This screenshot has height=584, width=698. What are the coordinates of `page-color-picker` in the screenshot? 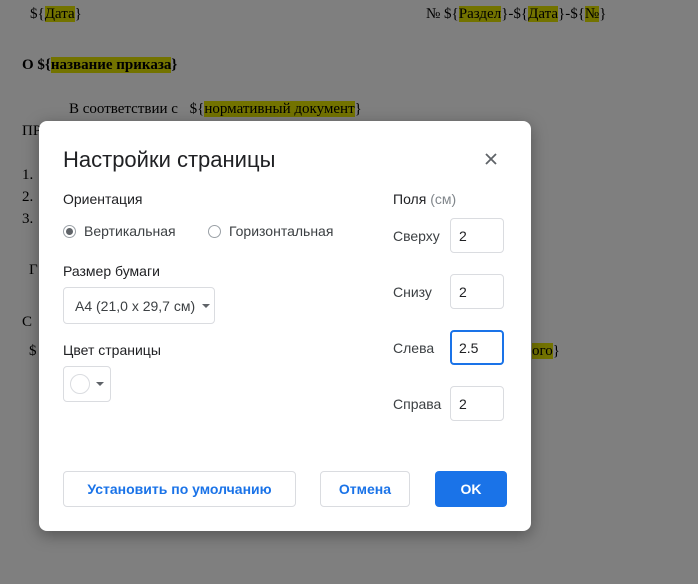 It's located at (87, 384).